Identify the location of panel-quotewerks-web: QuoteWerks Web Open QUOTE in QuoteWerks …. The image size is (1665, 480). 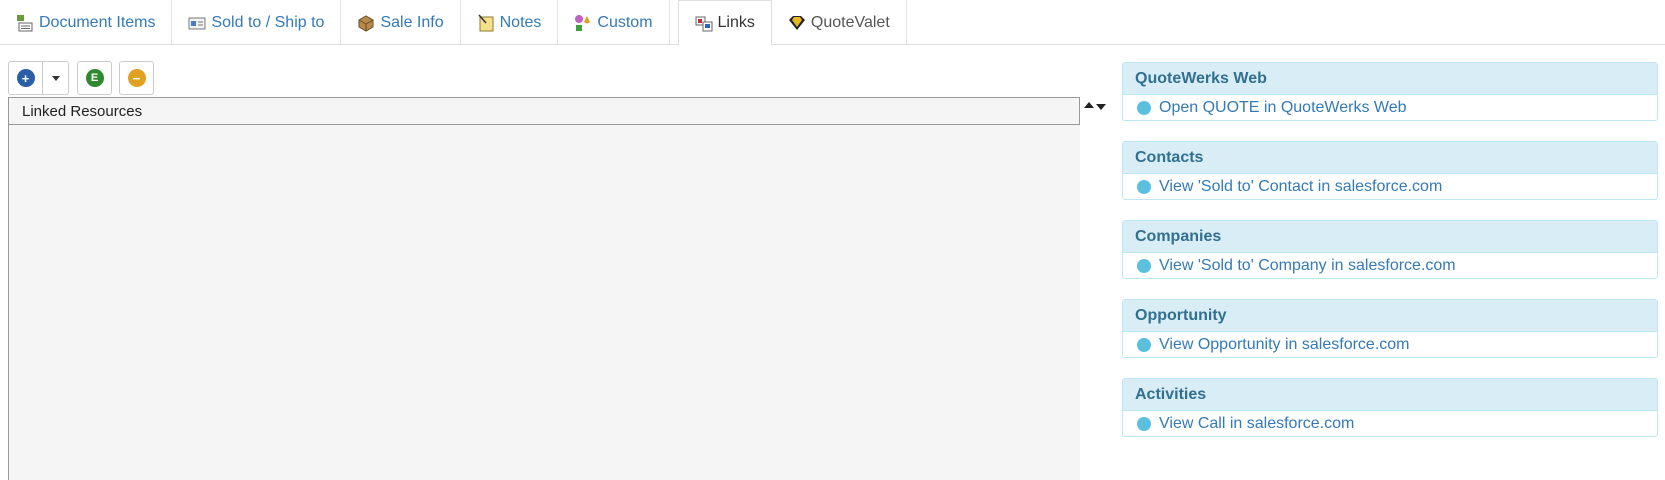
(1390, 91).